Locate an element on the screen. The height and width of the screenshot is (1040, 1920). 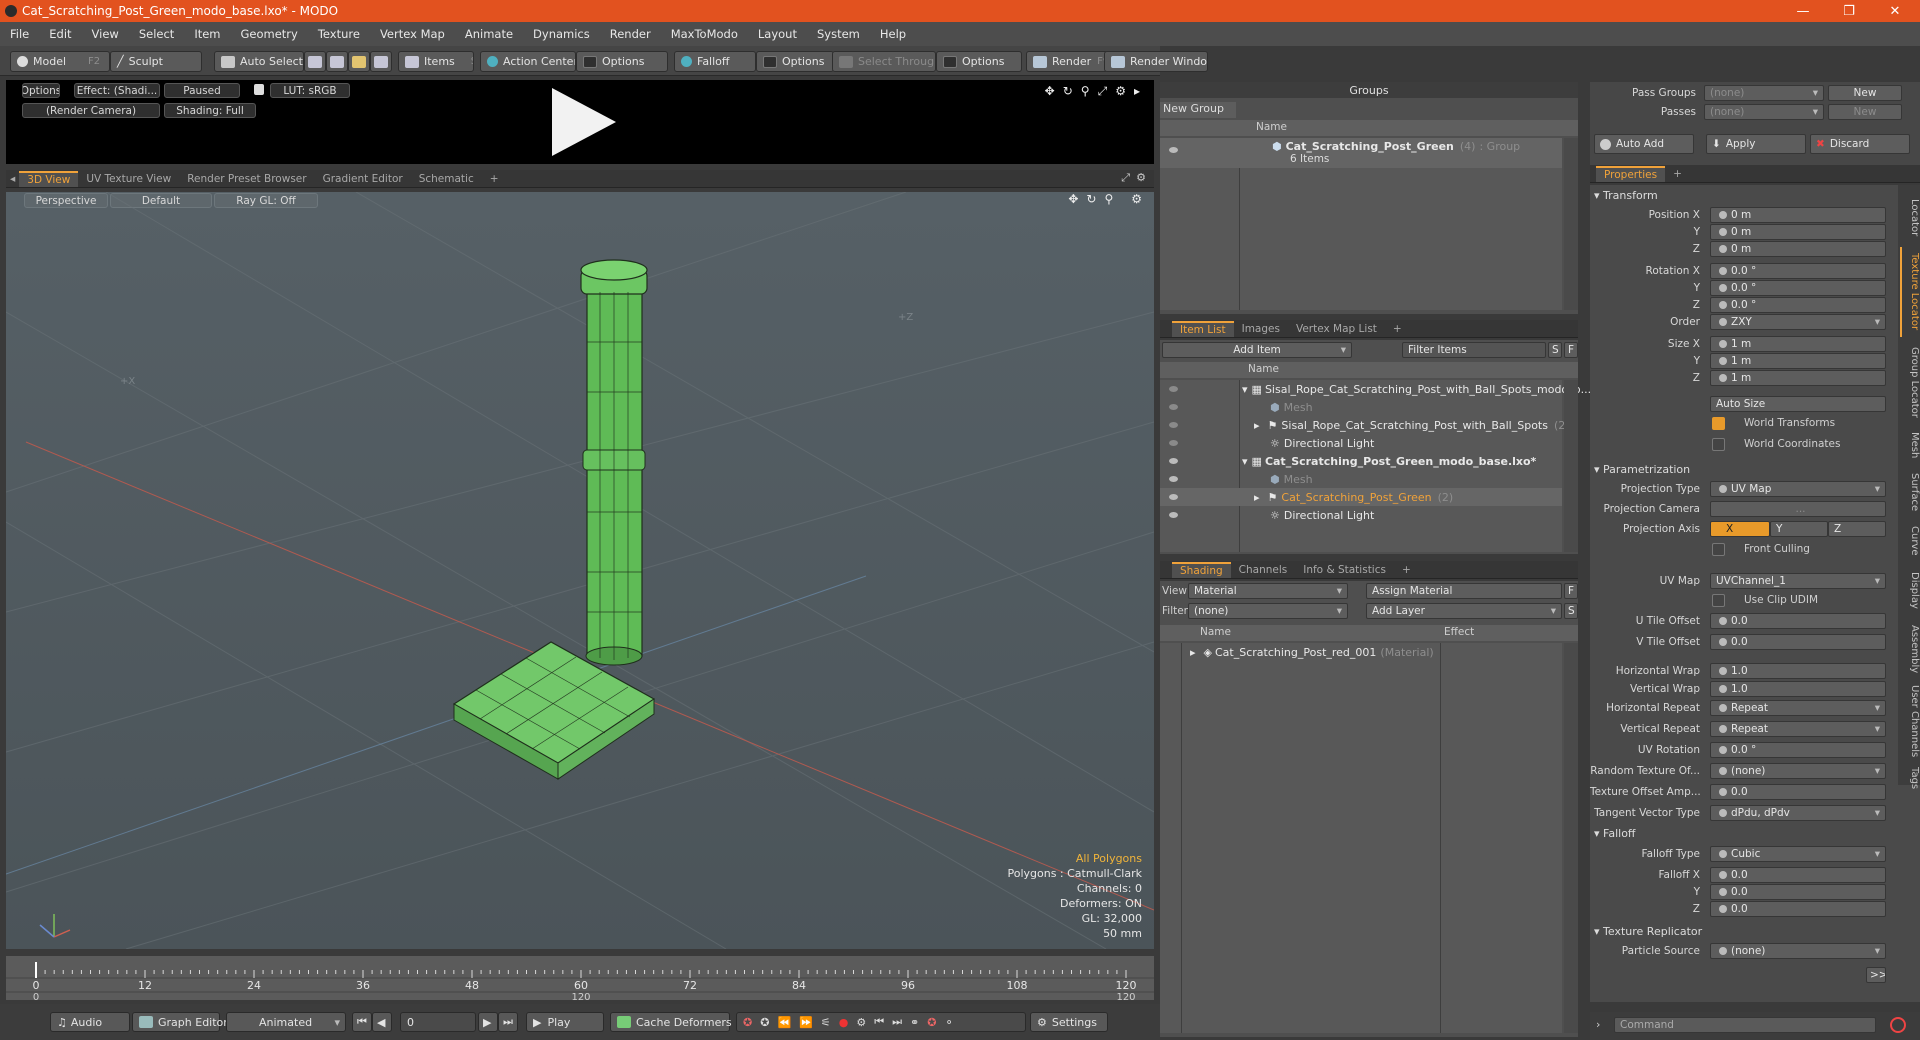
prev-icon: ⏮ is located at coordinates (879, 1022).